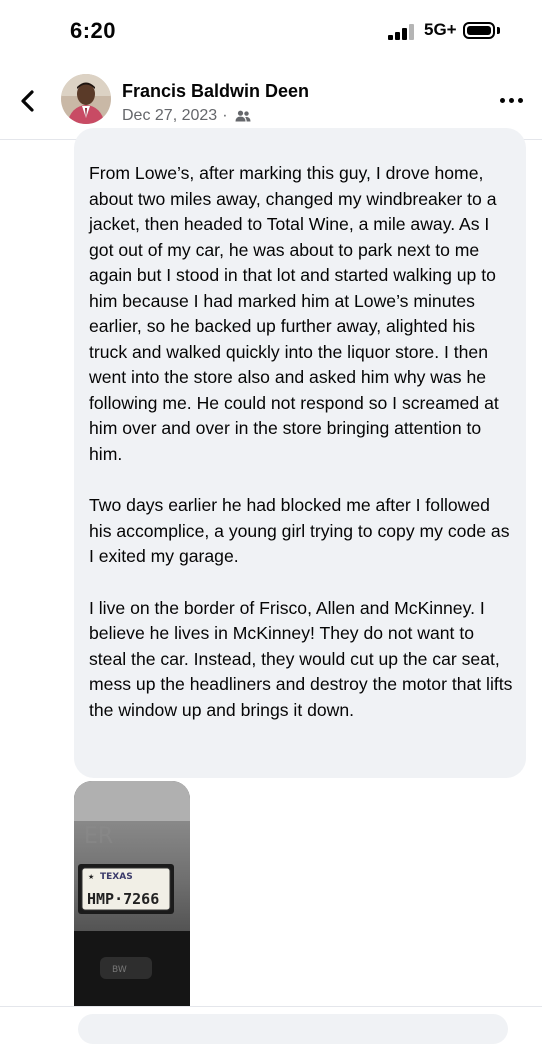  I want to click on comment-input, so click(293, 1029).